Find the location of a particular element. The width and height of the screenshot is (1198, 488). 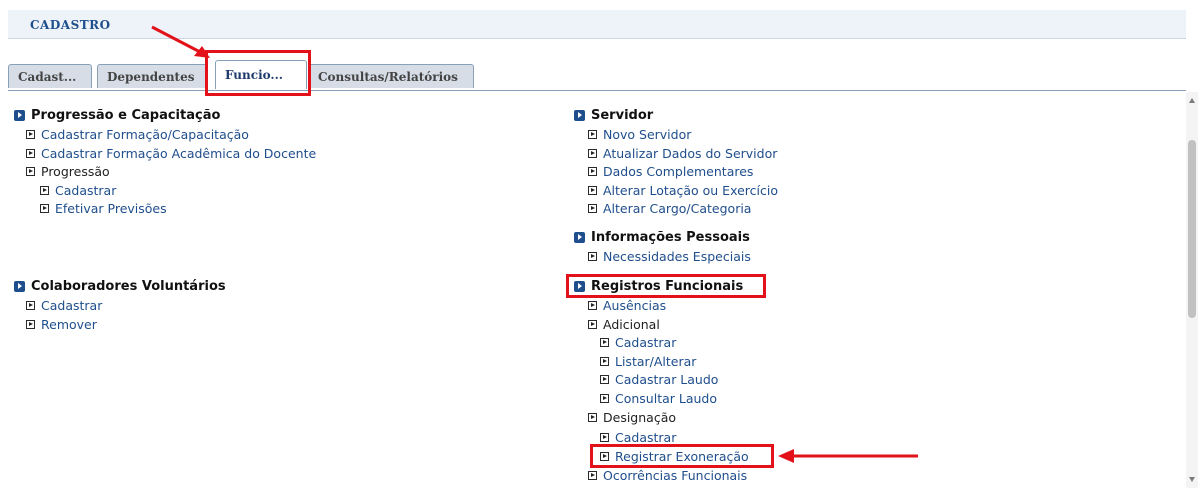

section-colaboradores-title: Colaboradores Voluntários is located at coordinates (128, 286).